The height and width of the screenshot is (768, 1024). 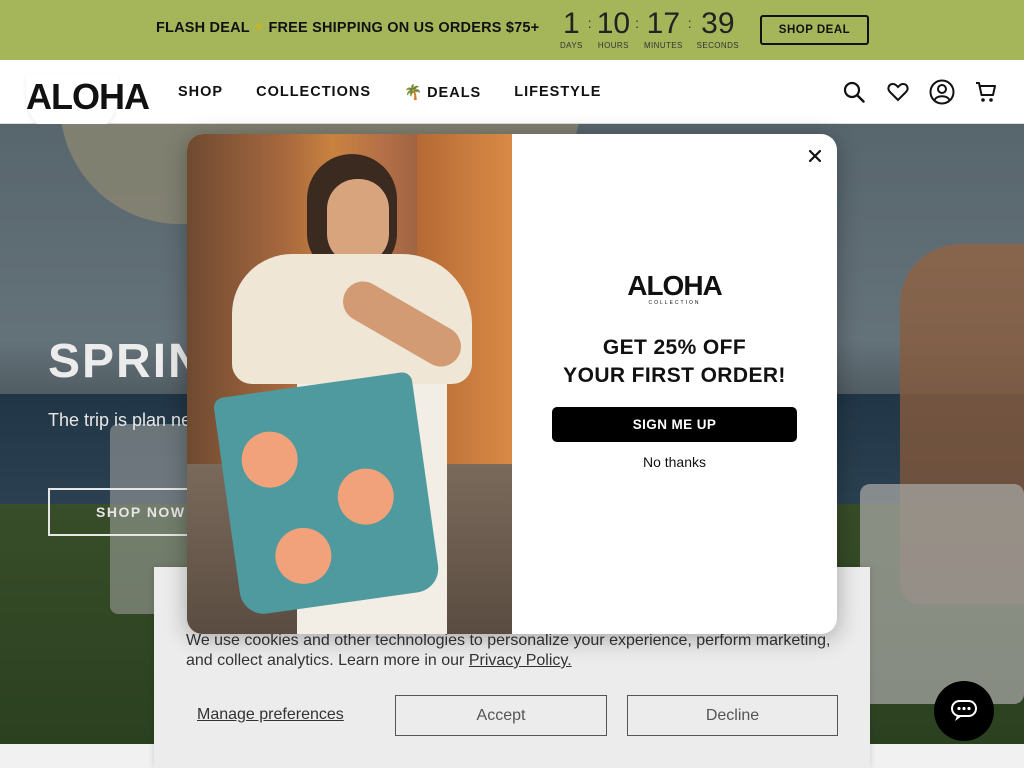 I want to click on search-icon, so click(x=854, y=92).